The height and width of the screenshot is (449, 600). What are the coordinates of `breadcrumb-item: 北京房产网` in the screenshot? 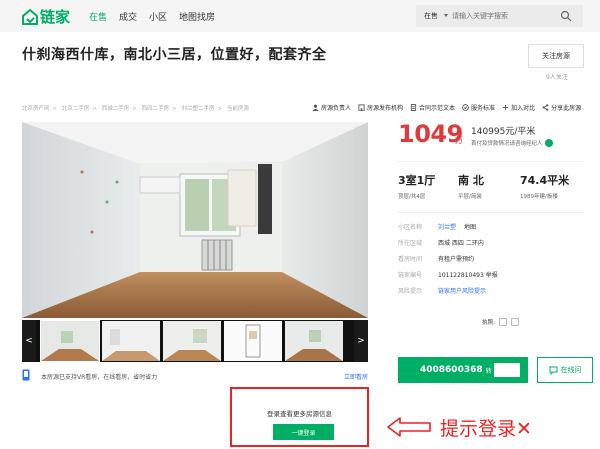 It's located at (36, 109).